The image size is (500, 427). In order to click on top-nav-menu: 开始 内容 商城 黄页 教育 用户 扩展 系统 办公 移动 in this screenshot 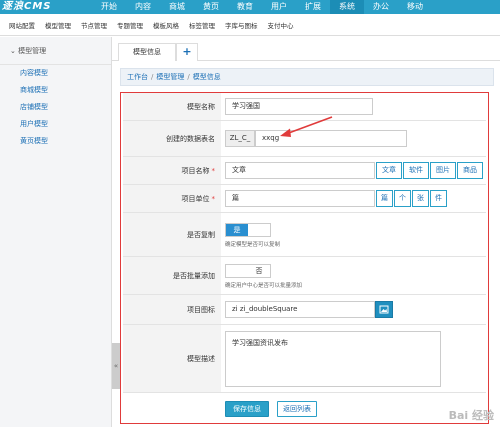, I will do `click(262, 7)`.